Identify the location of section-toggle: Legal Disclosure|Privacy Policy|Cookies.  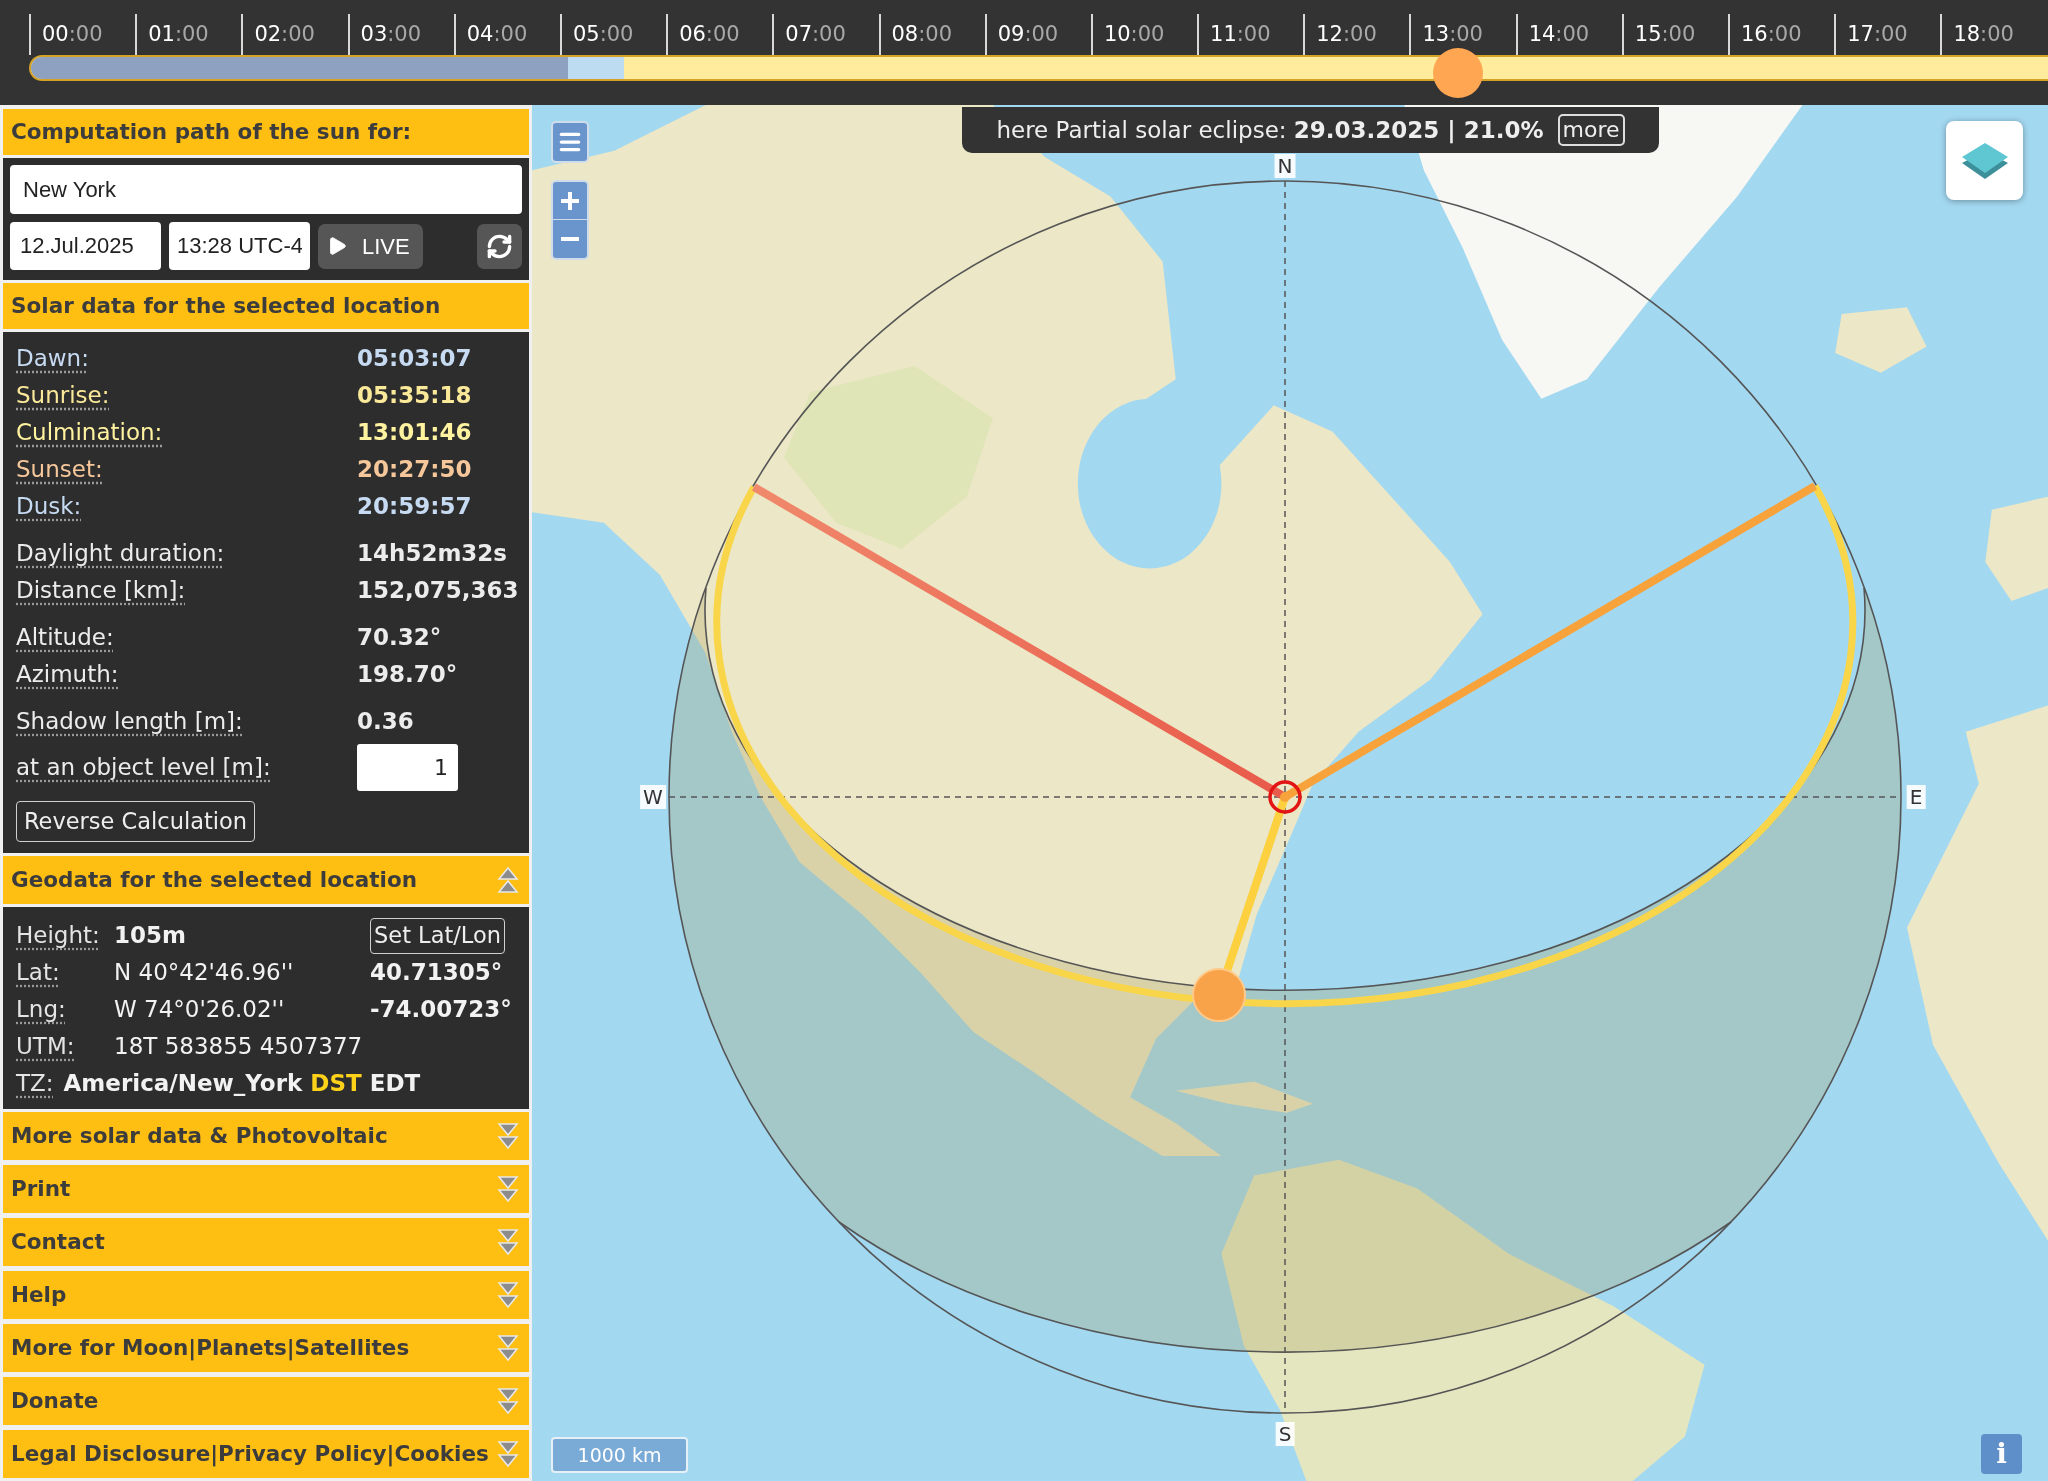
(266, 1454).